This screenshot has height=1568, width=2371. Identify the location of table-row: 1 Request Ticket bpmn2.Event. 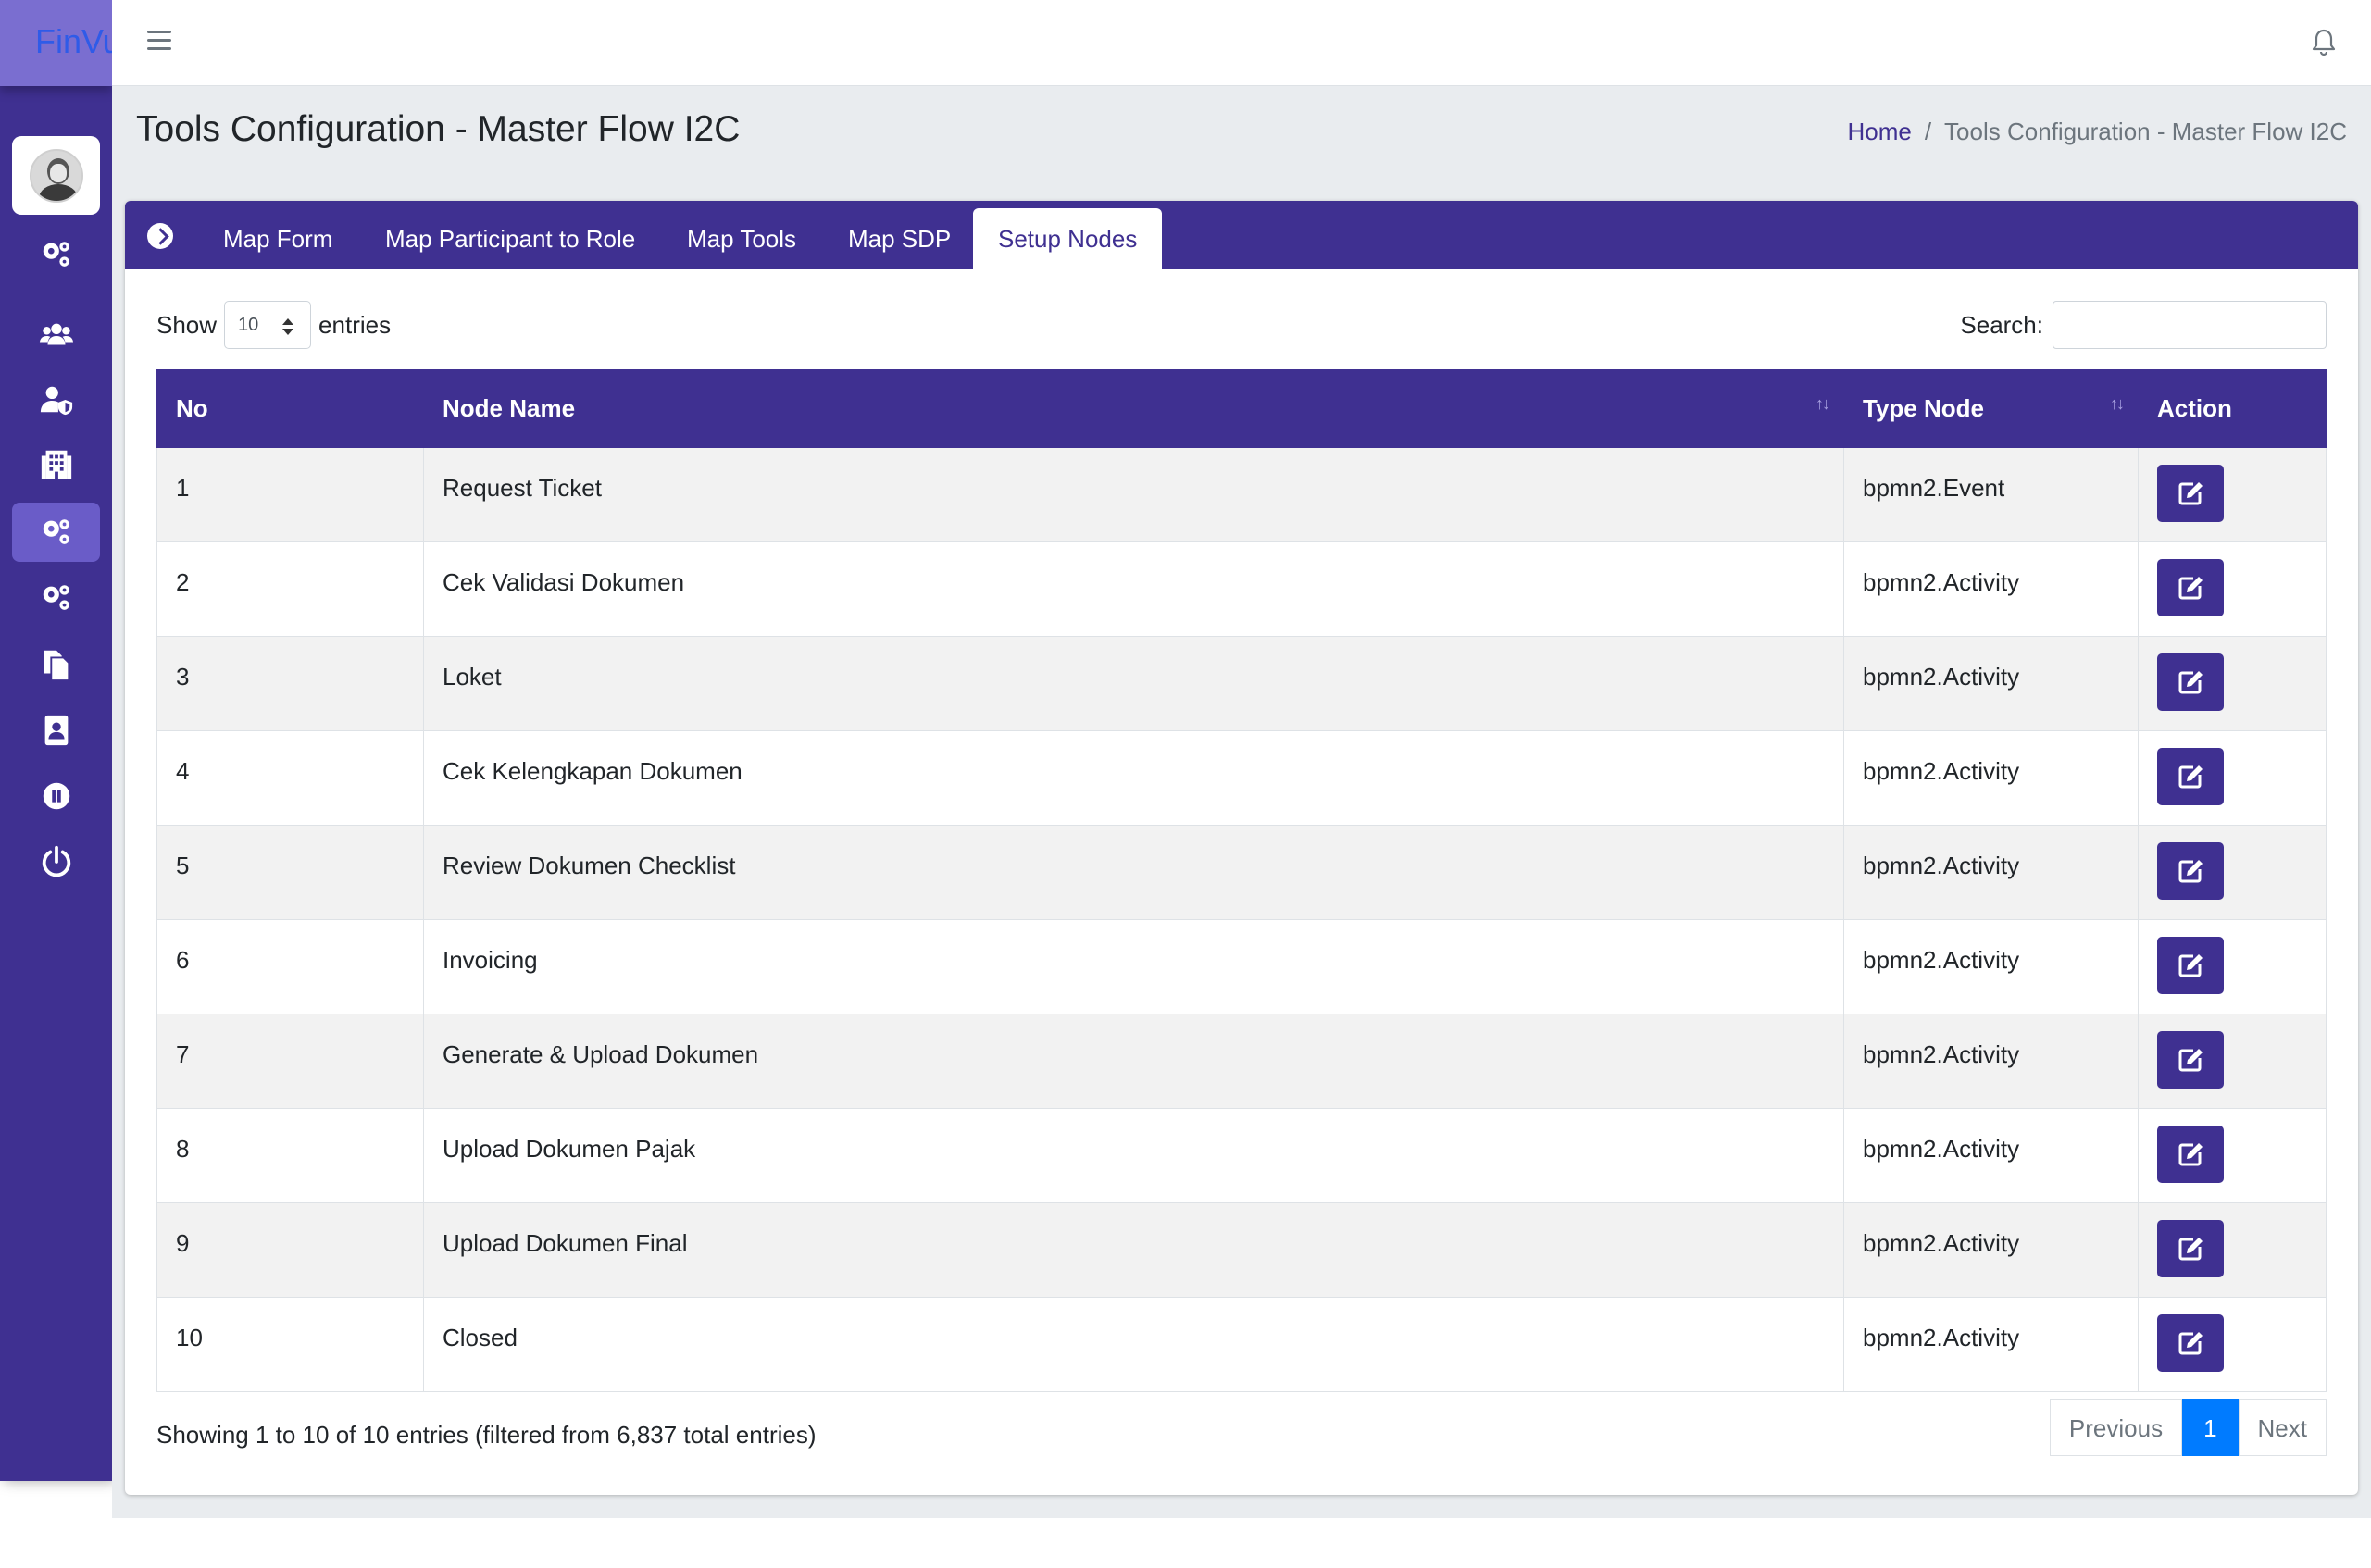
(1241, 494).